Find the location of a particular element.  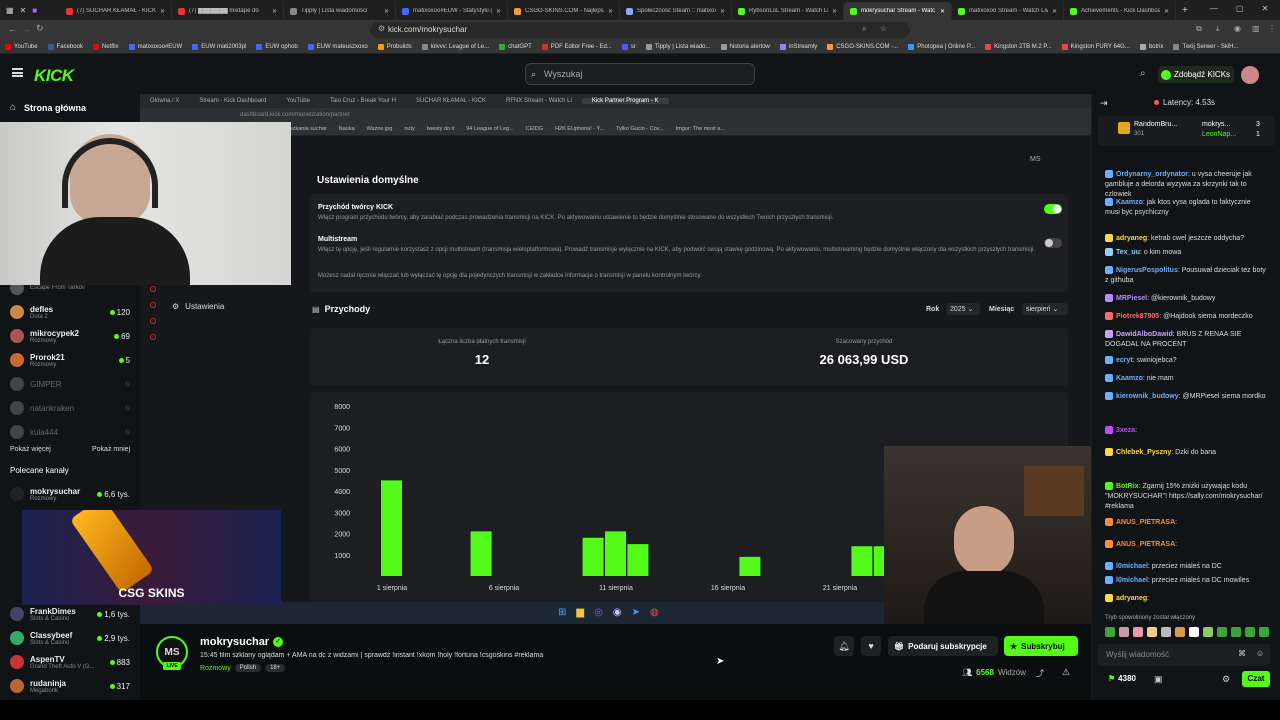

extensions-icon: ⧉ is located at coordinates (1199, 29).